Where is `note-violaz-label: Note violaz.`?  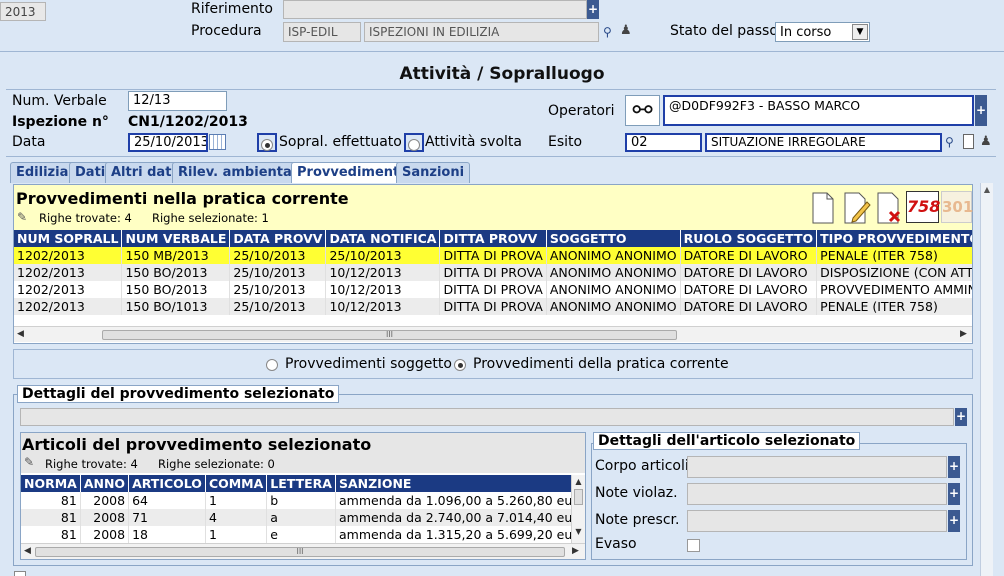
note-violaz-label: Note violaz. is located at coordinates (636, 493).